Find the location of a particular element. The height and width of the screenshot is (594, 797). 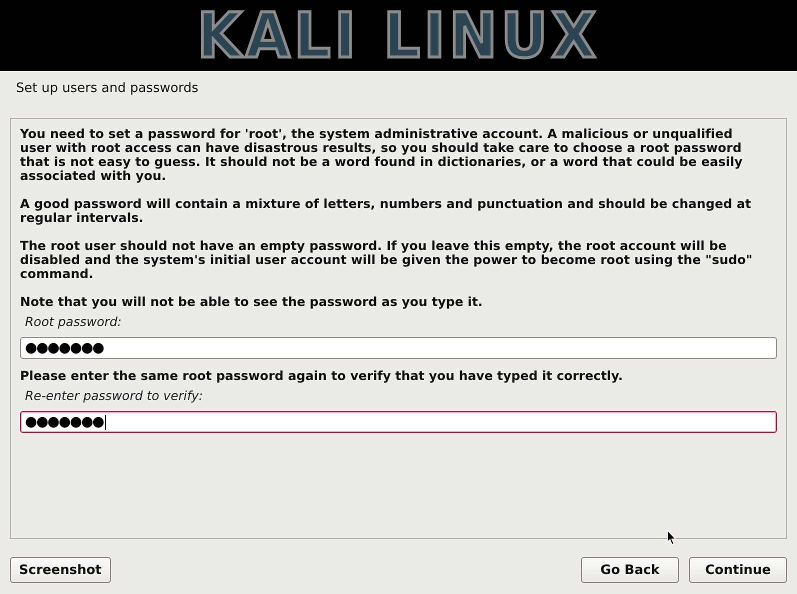

pointer-icon is located at coordinates (672, 538).